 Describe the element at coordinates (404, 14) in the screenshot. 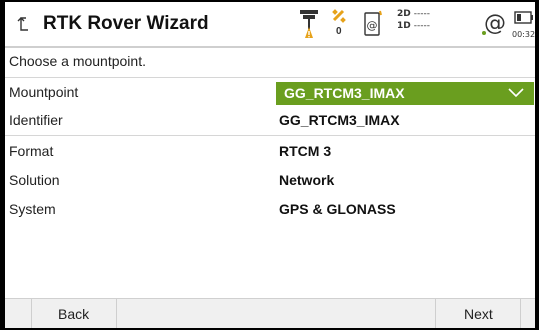

I see `position-2d-label: 2D` at that location.